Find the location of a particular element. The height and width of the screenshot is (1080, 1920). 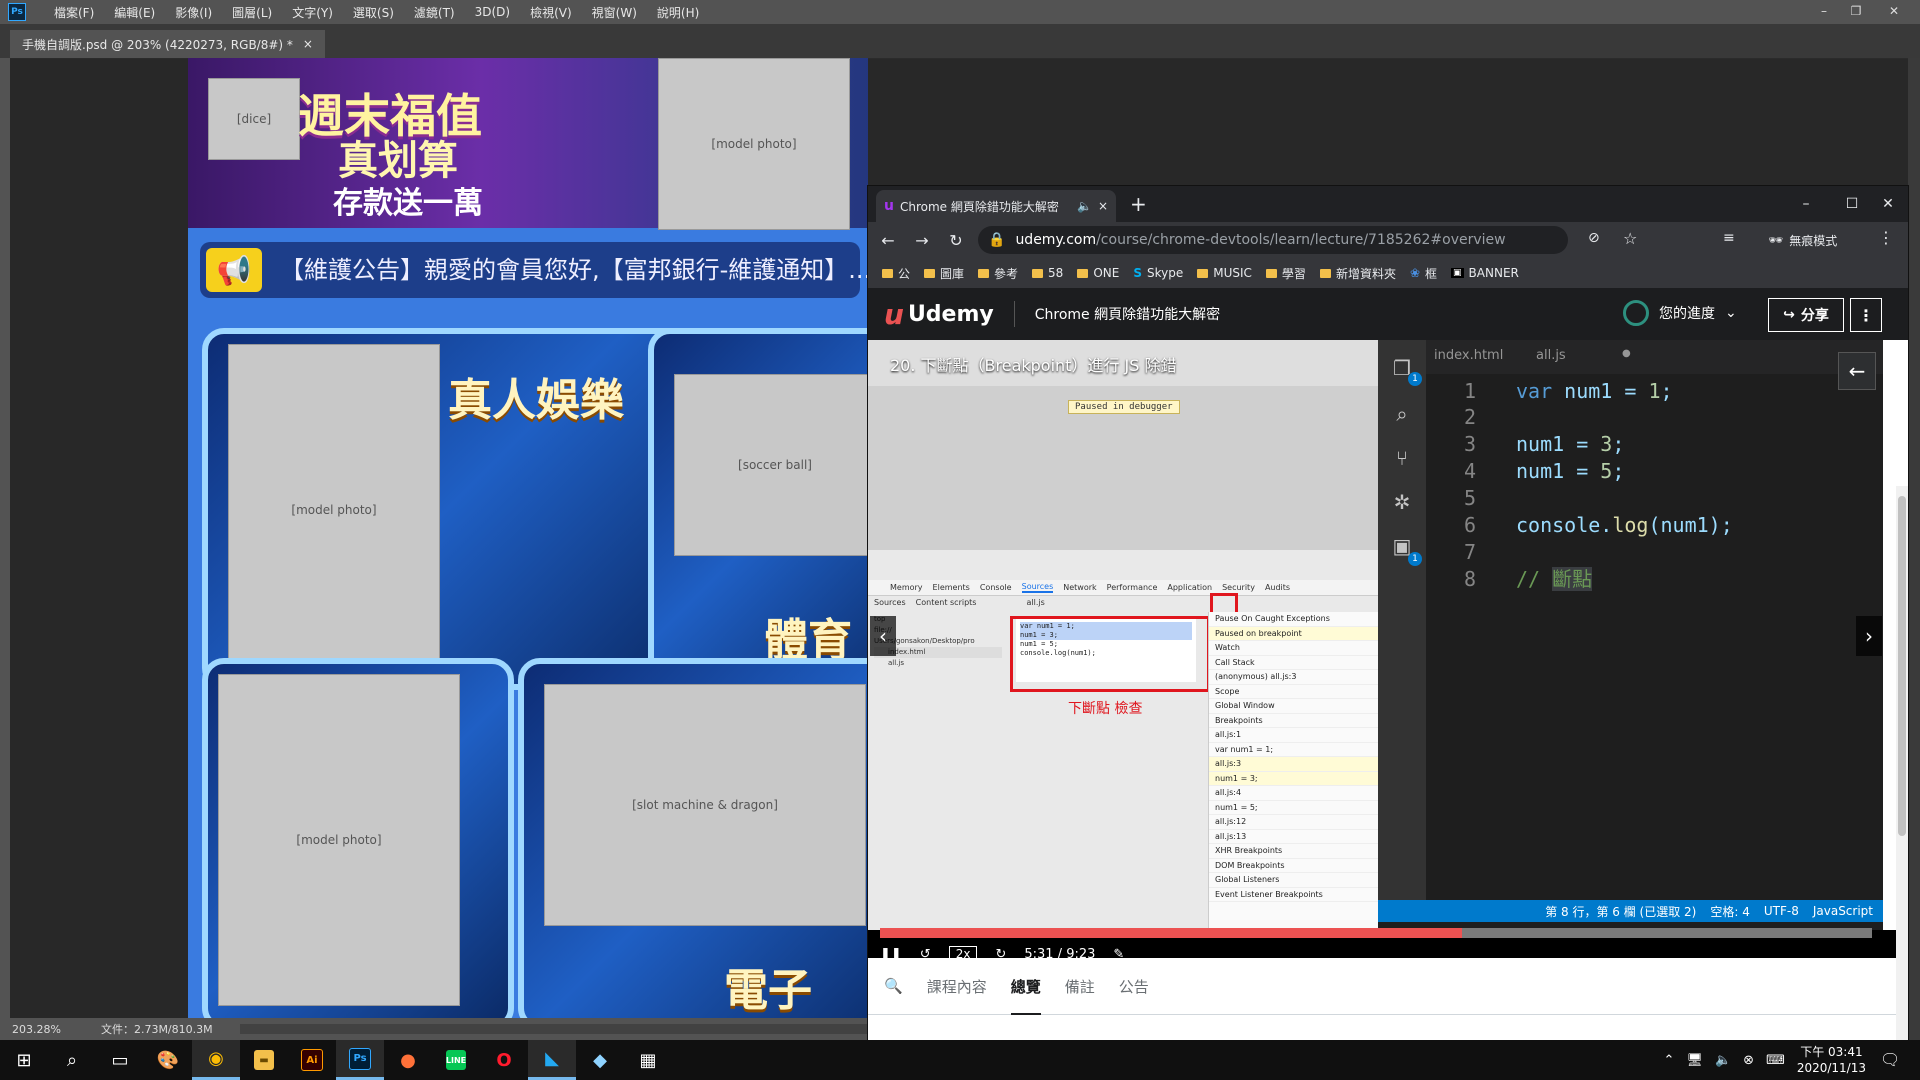

taskbar-app-illustrator: Ai is located at coordinates (312, 1060).